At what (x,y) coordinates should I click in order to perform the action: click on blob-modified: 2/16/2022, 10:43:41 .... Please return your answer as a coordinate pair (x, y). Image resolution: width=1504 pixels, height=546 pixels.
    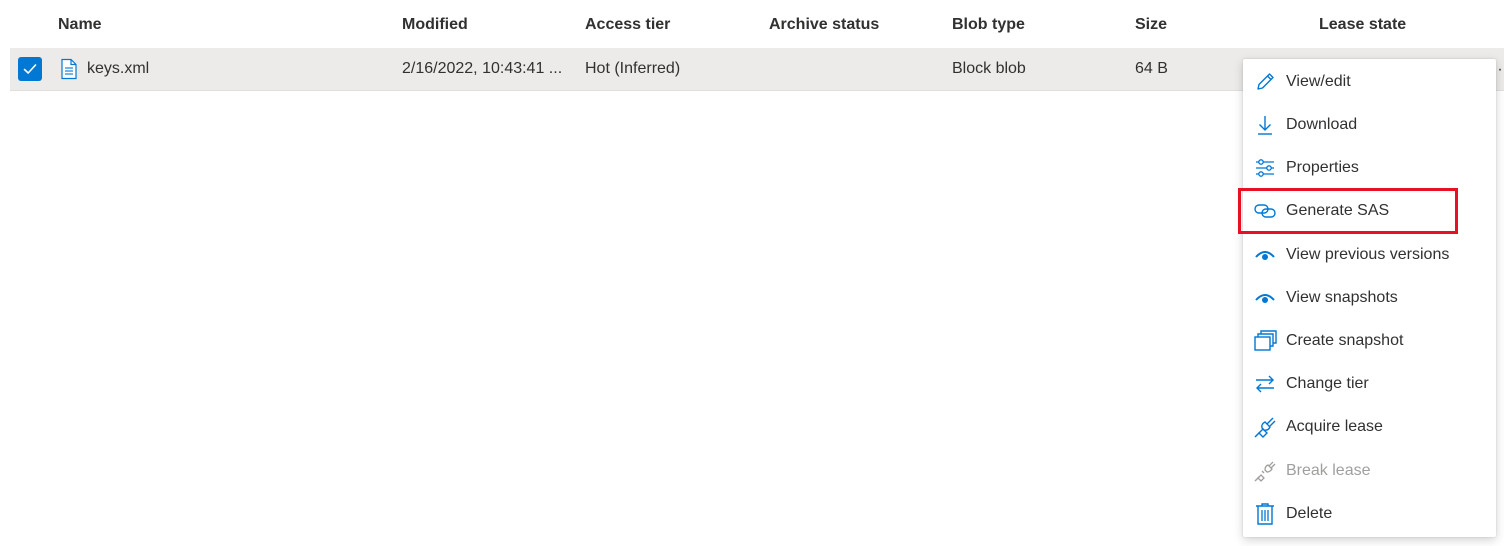
    Looking at the image, I should click on (482, 68).